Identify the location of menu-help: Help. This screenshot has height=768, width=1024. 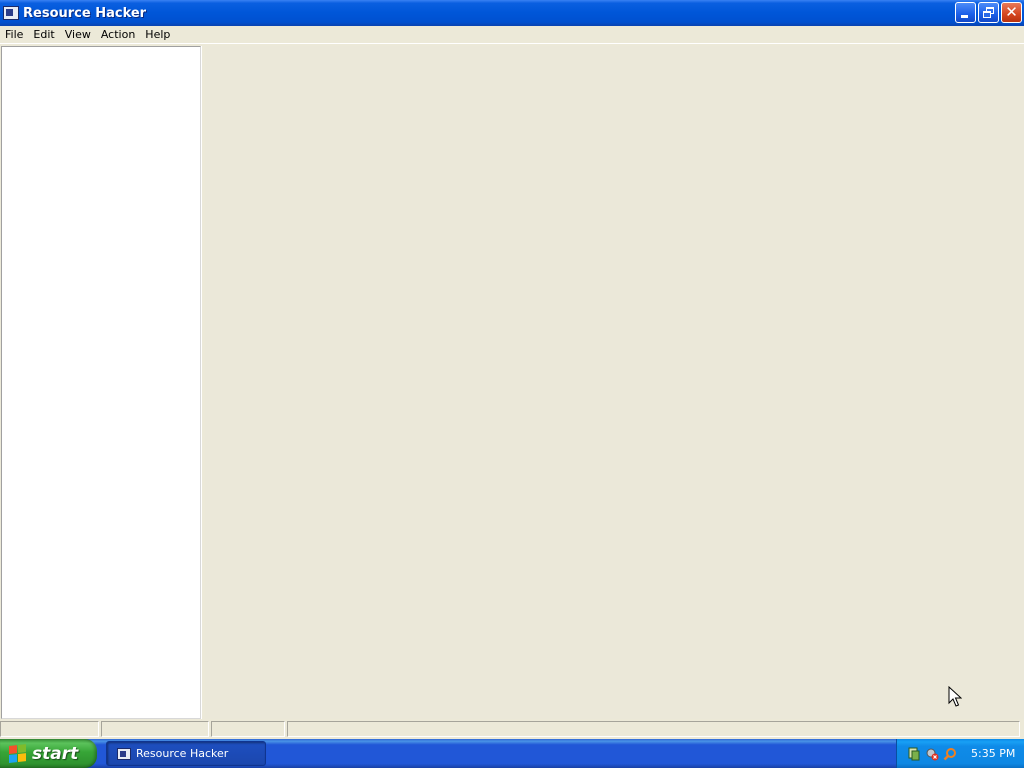
(157, 35).